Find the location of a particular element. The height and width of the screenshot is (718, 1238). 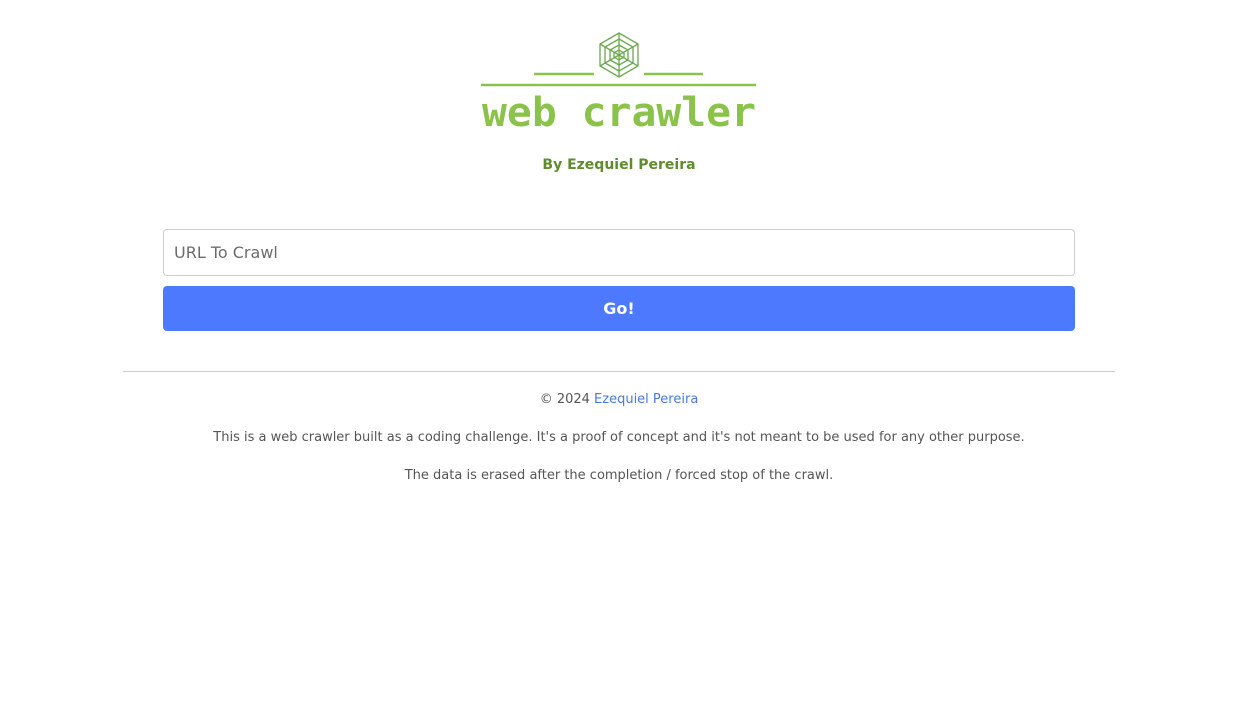

copyright-text: © 2024 is located at coordinates (564, 399).